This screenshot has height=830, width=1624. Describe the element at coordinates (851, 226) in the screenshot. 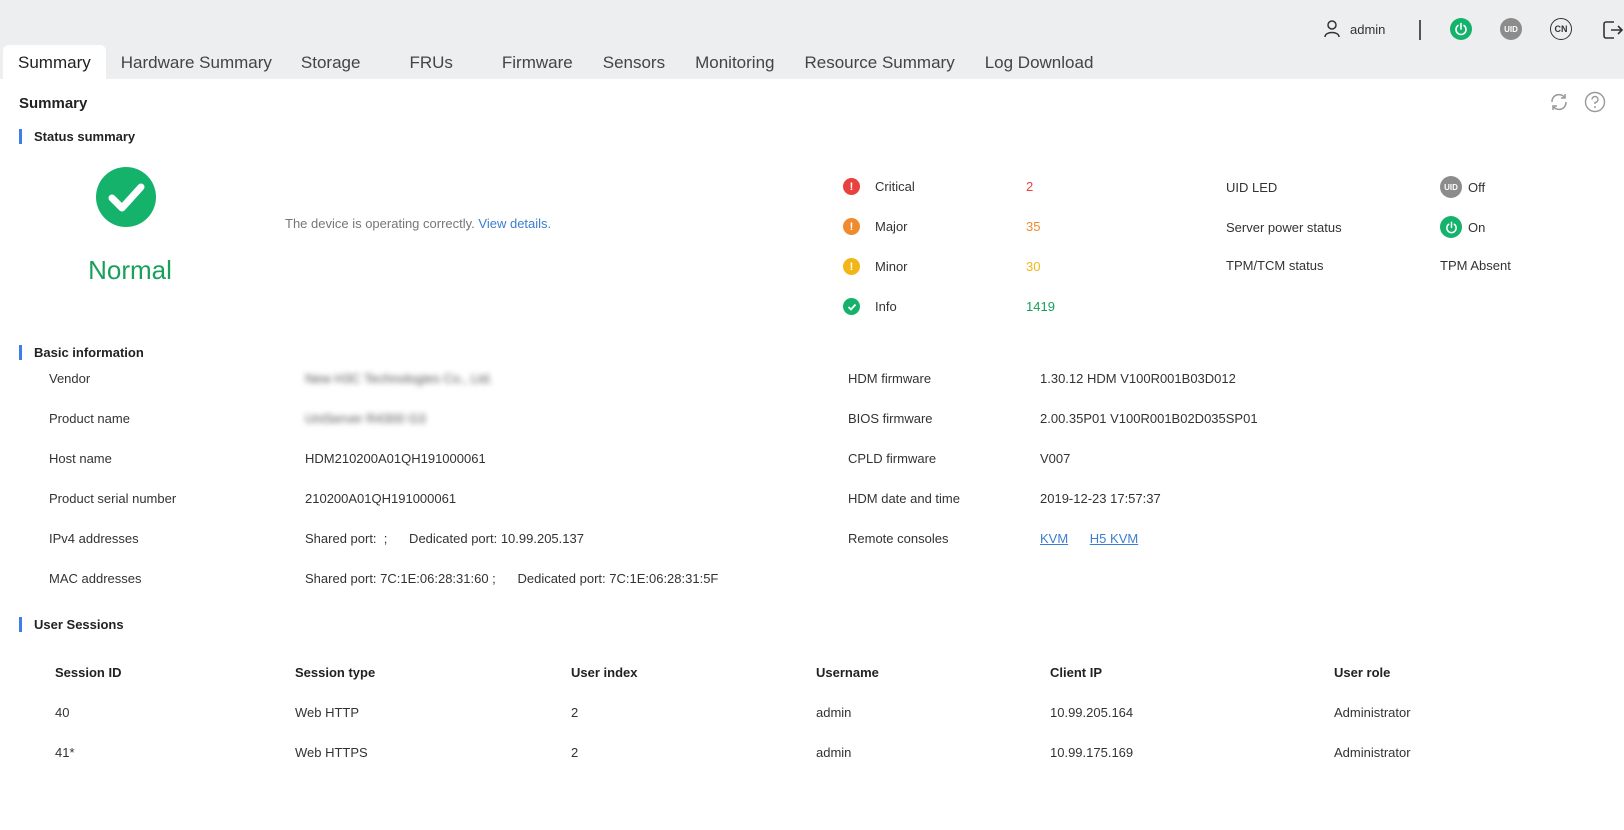

I see `major-alert-icon: !` at that location.